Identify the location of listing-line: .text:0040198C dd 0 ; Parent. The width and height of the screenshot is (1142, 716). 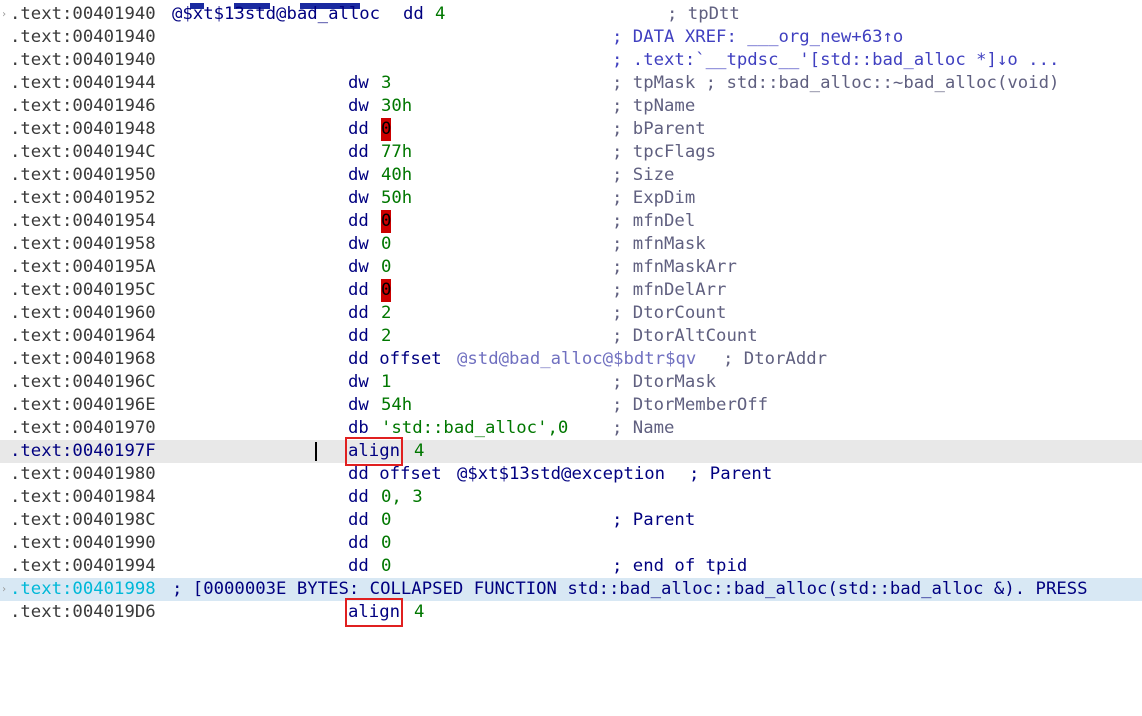
(571, 520).